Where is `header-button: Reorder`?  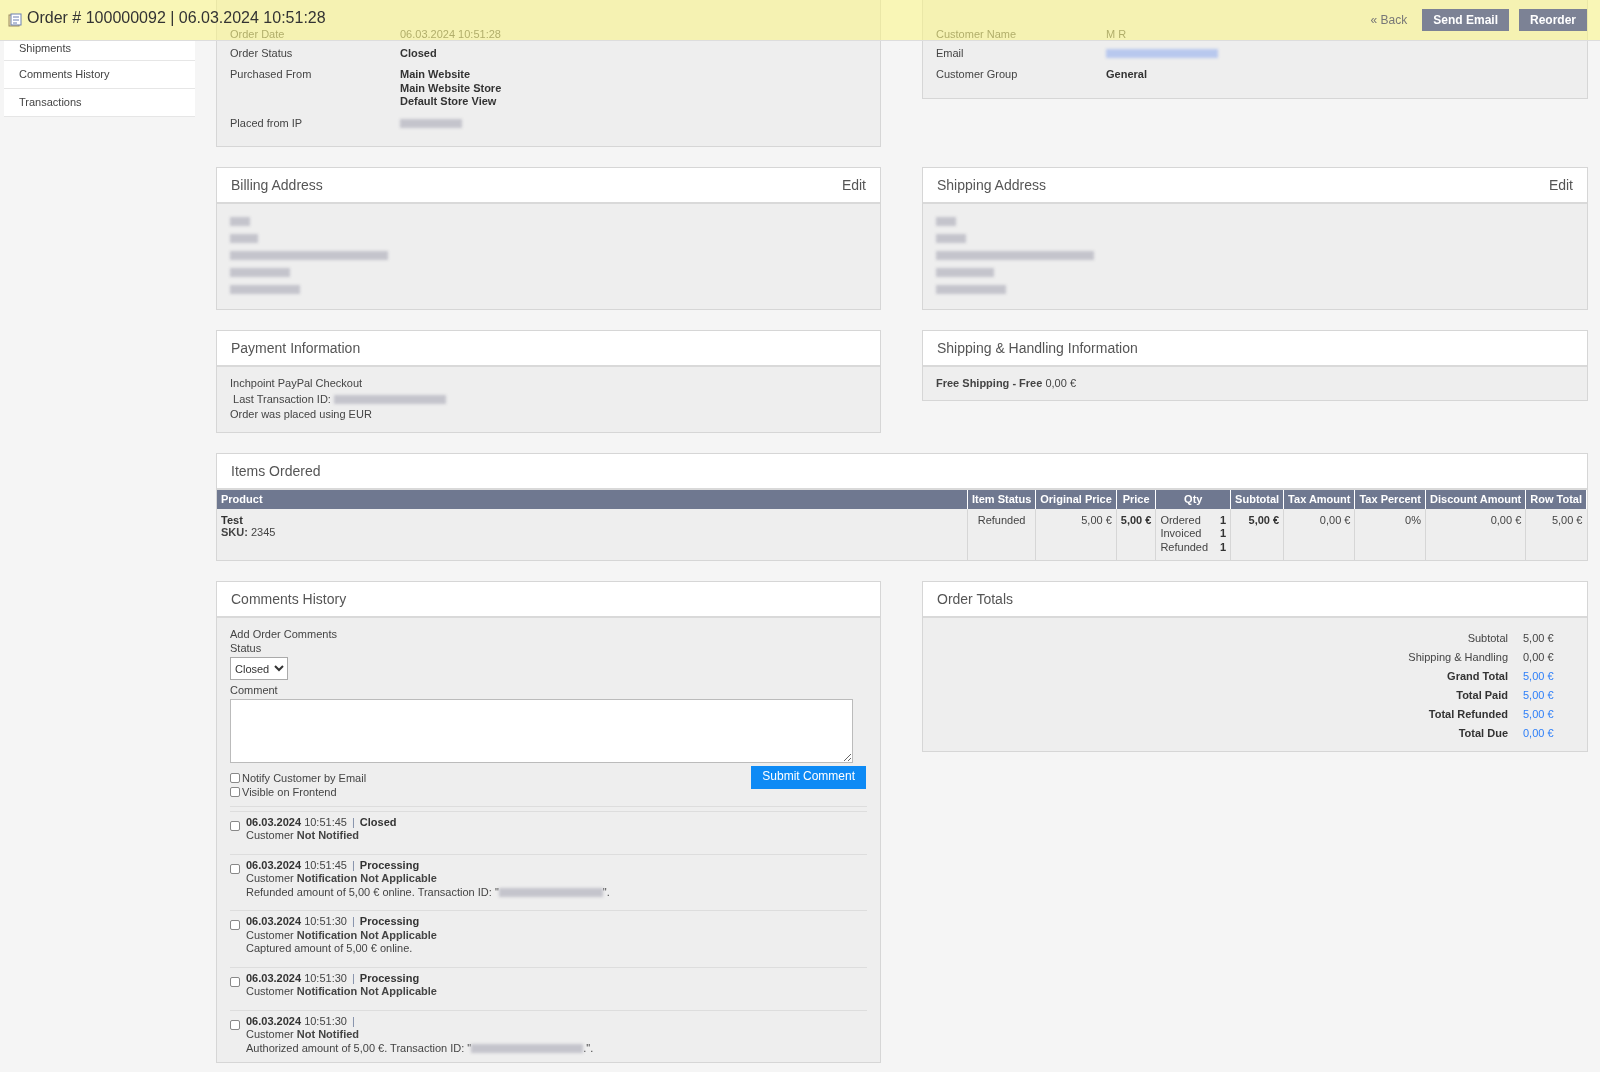
header-button: Reorder is located at coordinates (1553, 20).